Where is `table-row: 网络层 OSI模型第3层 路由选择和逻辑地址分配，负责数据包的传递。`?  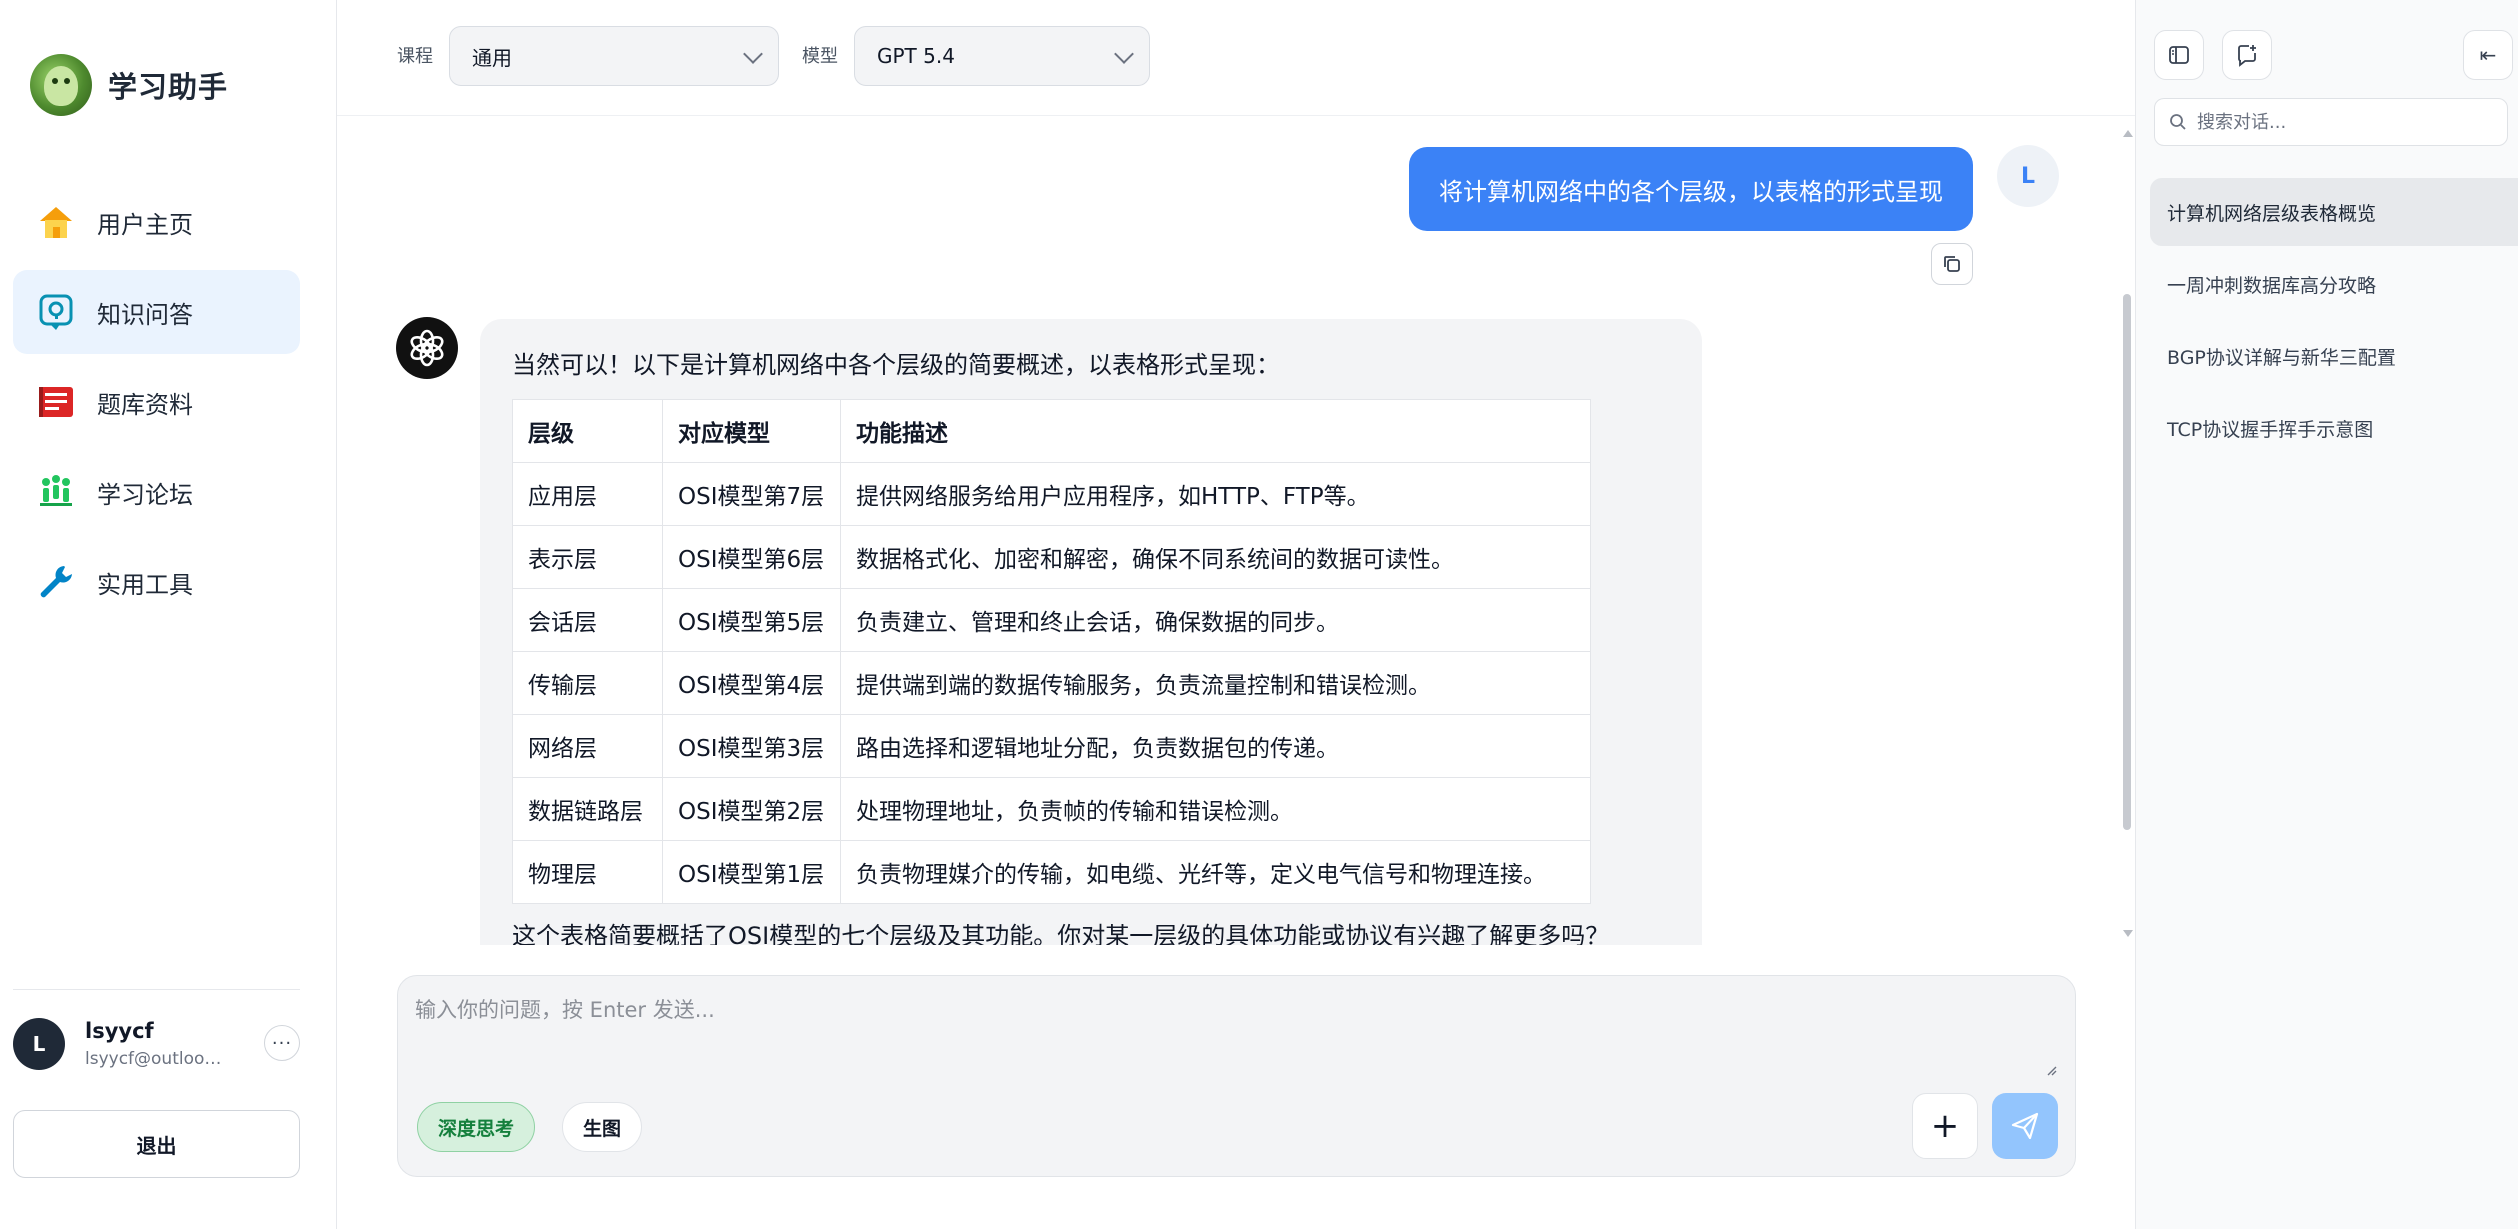 table-row: 网络层 OSI模型第3层 路由选择和逻辑地址分配，负责数据包的传递。 is located at coordinates (1051, 746).